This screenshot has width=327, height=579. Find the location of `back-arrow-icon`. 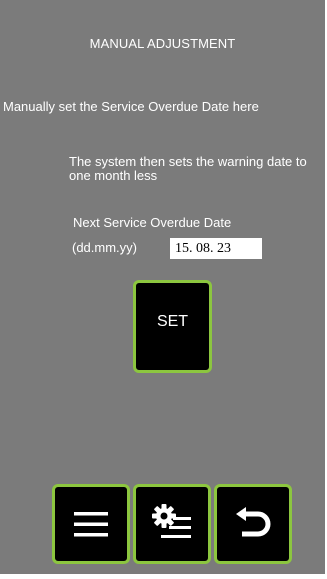

back-arrow-icon is located at coordinates (253, 524).